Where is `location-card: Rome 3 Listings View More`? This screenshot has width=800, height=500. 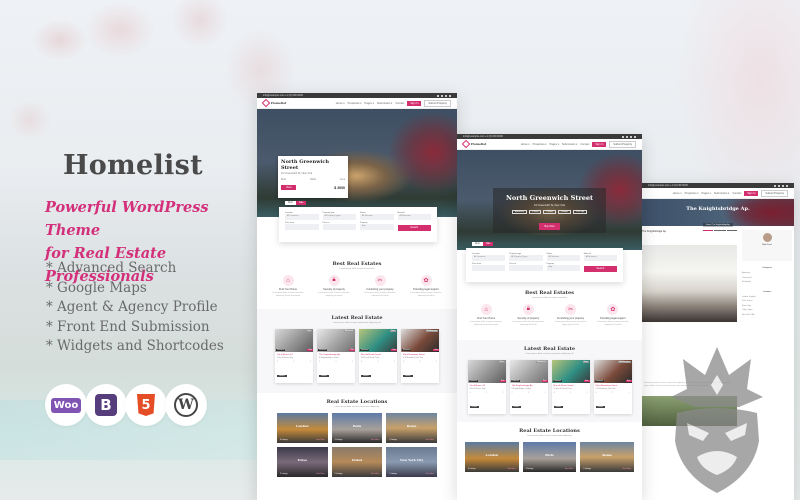 location-card: Rome 3 Listings View More is located at coordinates (607, 457).